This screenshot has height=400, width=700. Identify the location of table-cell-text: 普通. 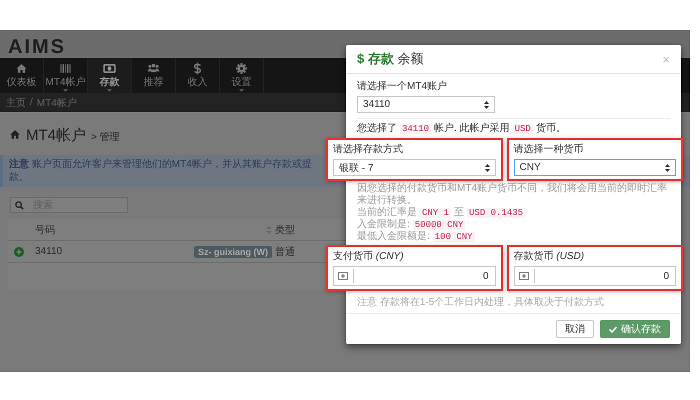
(285, 252).